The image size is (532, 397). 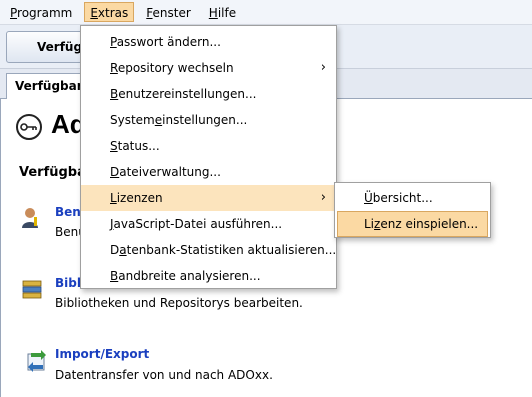 I want to click on menu-programm: Programm, so click(x=41, y=12).